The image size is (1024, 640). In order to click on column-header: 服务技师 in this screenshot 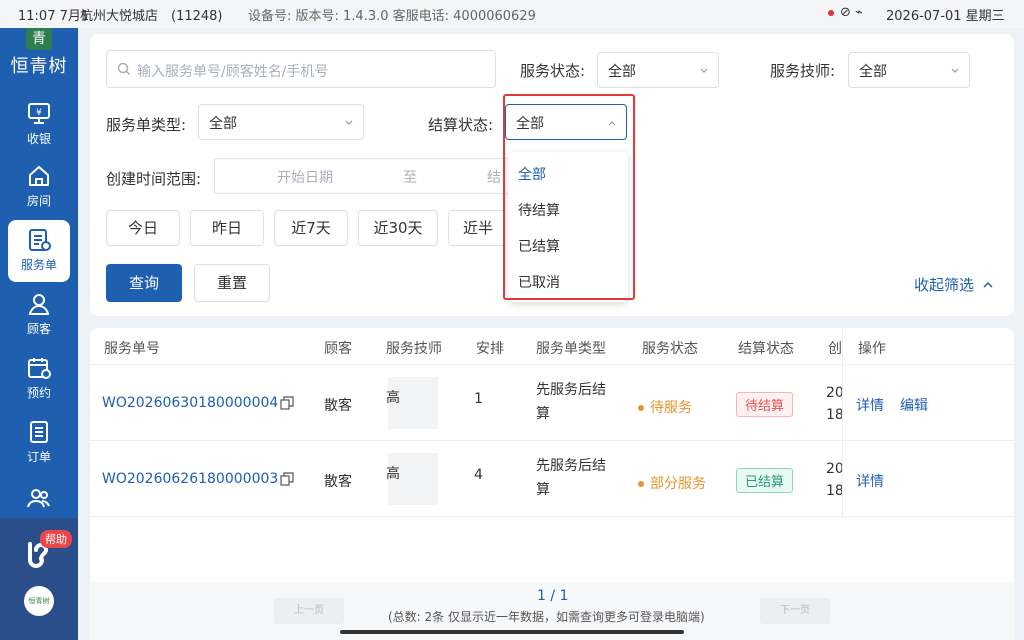, I will do `click(414, 349)`.